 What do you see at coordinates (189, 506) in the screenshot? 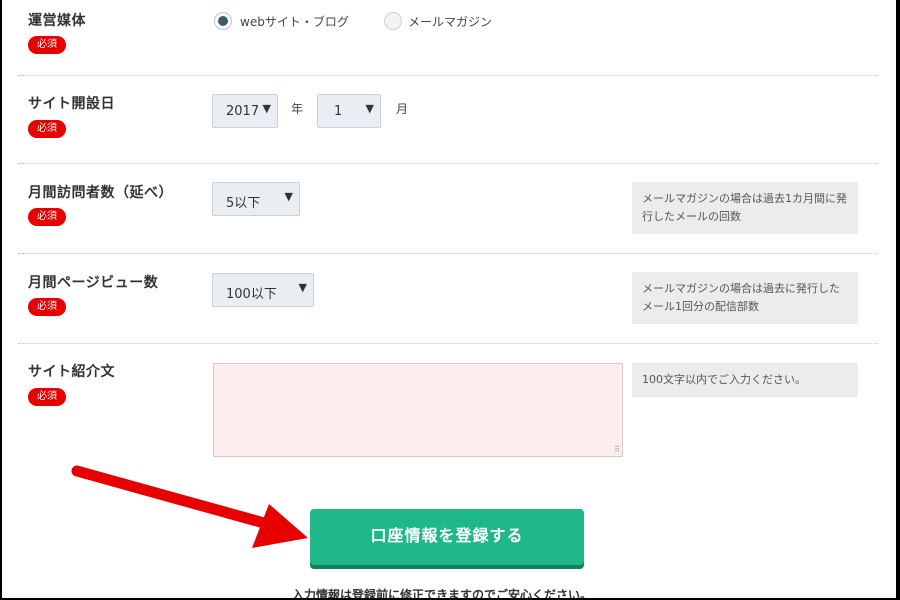
I see `arrow-annotation-icon` at bounding box center [189, 506].